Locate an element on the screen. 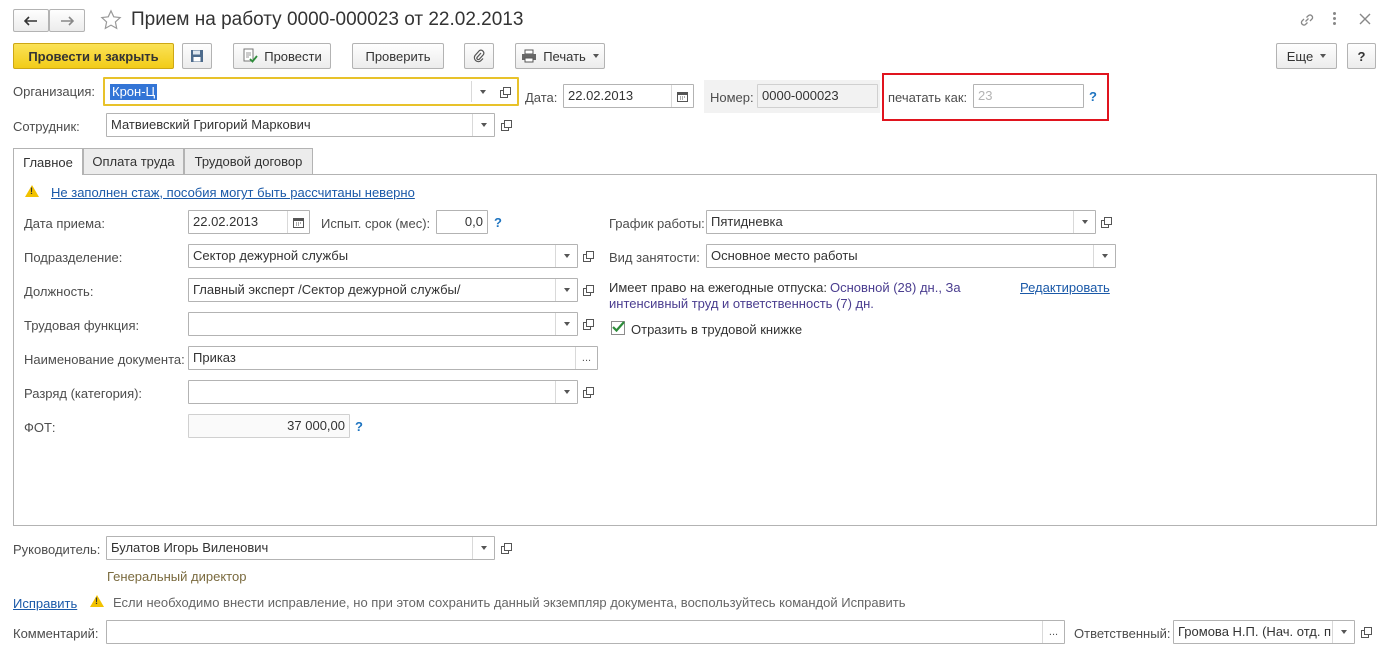  grade-open-button is located at coordinates (588, 392).